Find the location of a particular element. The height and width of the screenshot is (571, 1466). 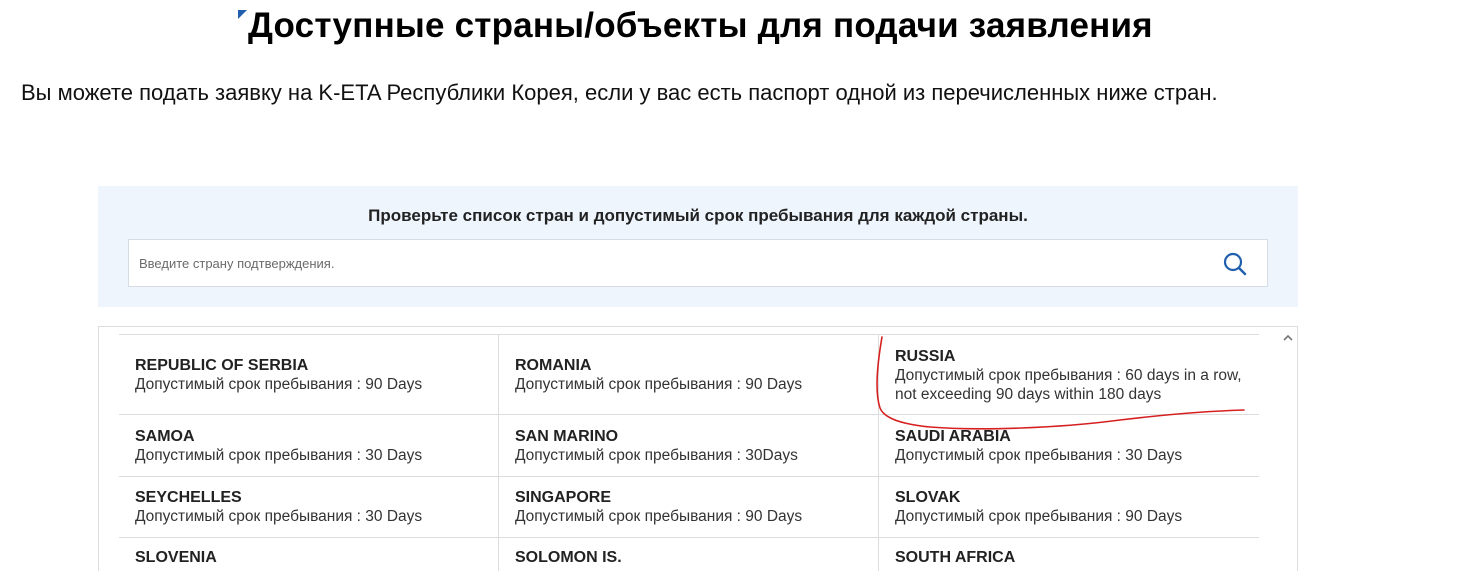

country-cell: SOUTH AFRICA is located at coordinates (1069, 554).